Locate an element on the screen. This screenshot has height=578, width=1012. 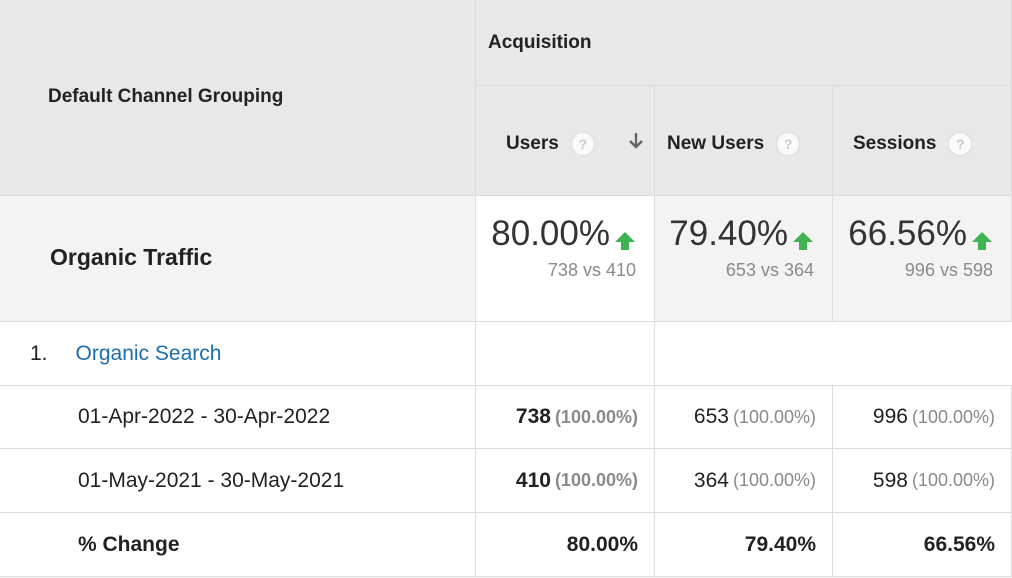
channel-grouping-label: Default Channel Grouping is located at coordinates (166, 96).